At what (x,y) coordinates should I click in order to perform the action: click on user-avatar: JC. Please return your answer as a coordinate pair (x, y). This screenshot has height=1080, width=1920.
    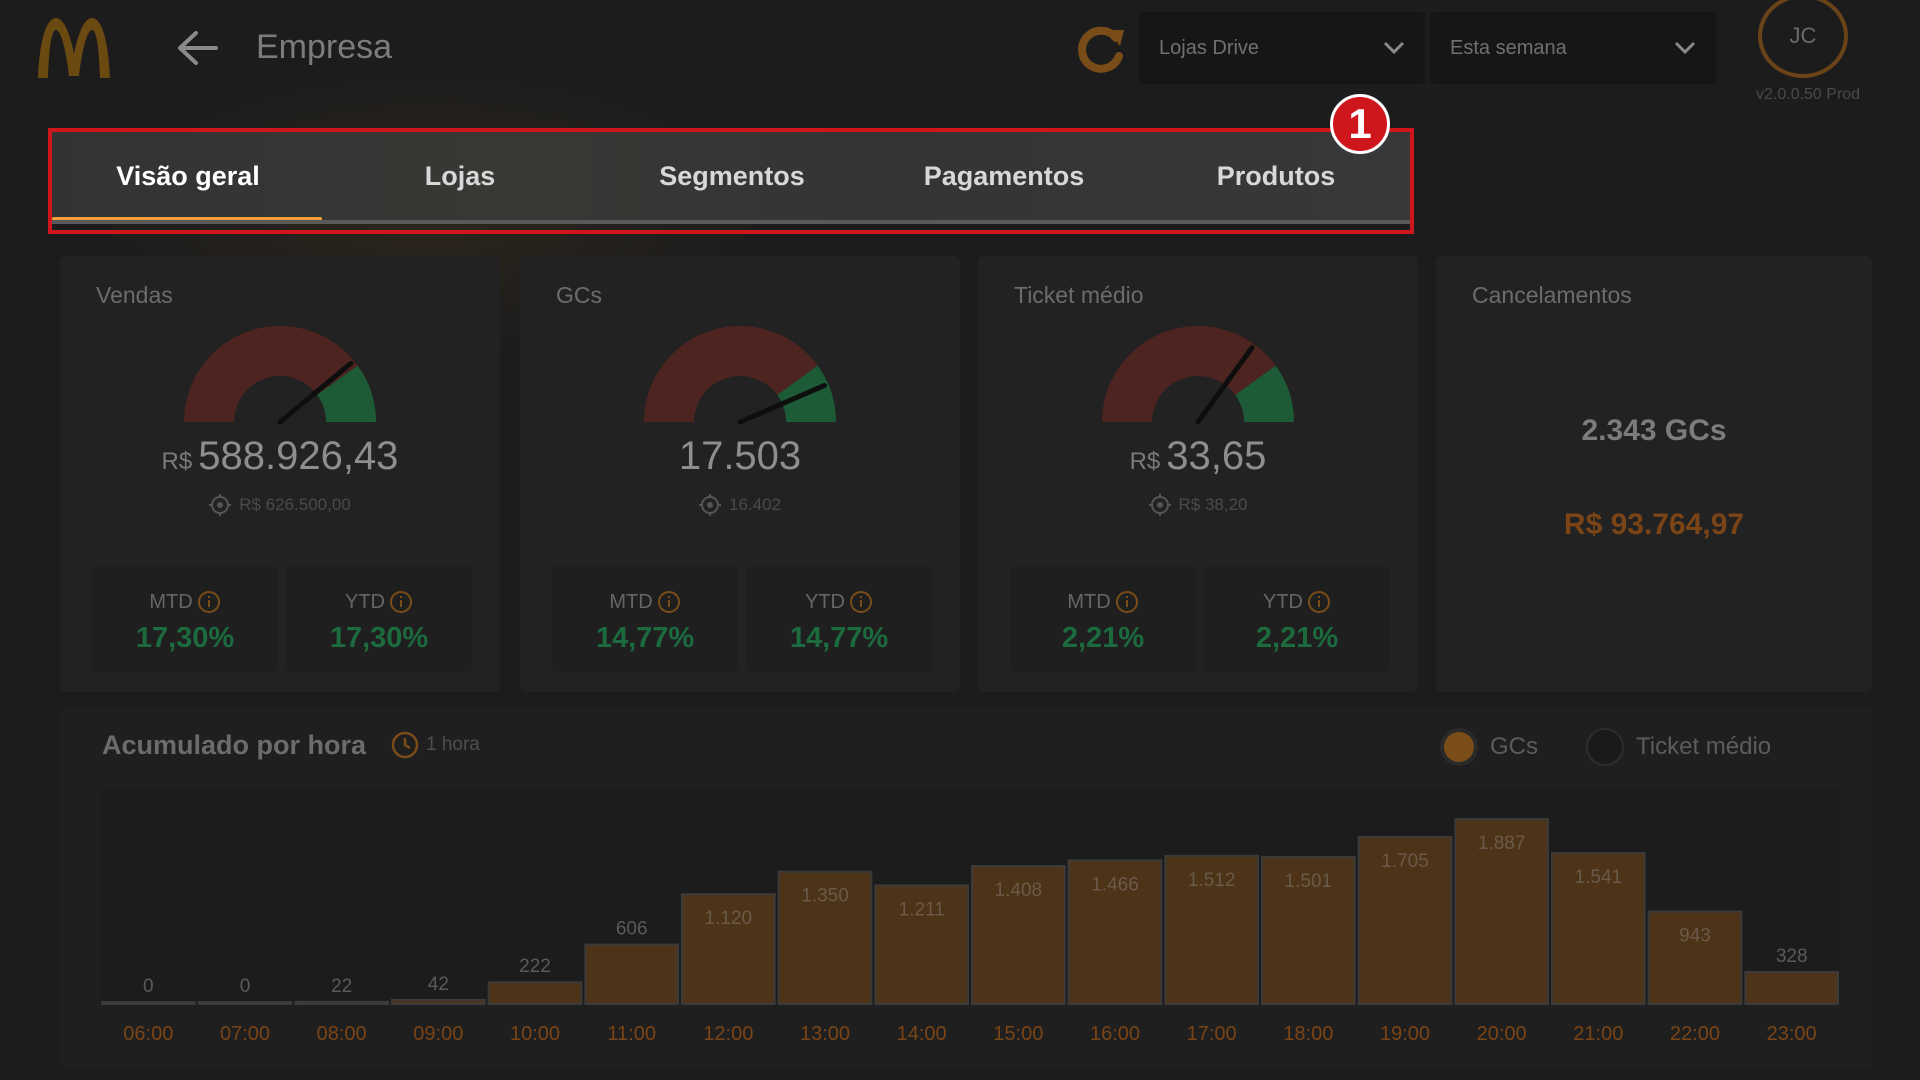
    Looking at the image, I should click on (1803, 39).